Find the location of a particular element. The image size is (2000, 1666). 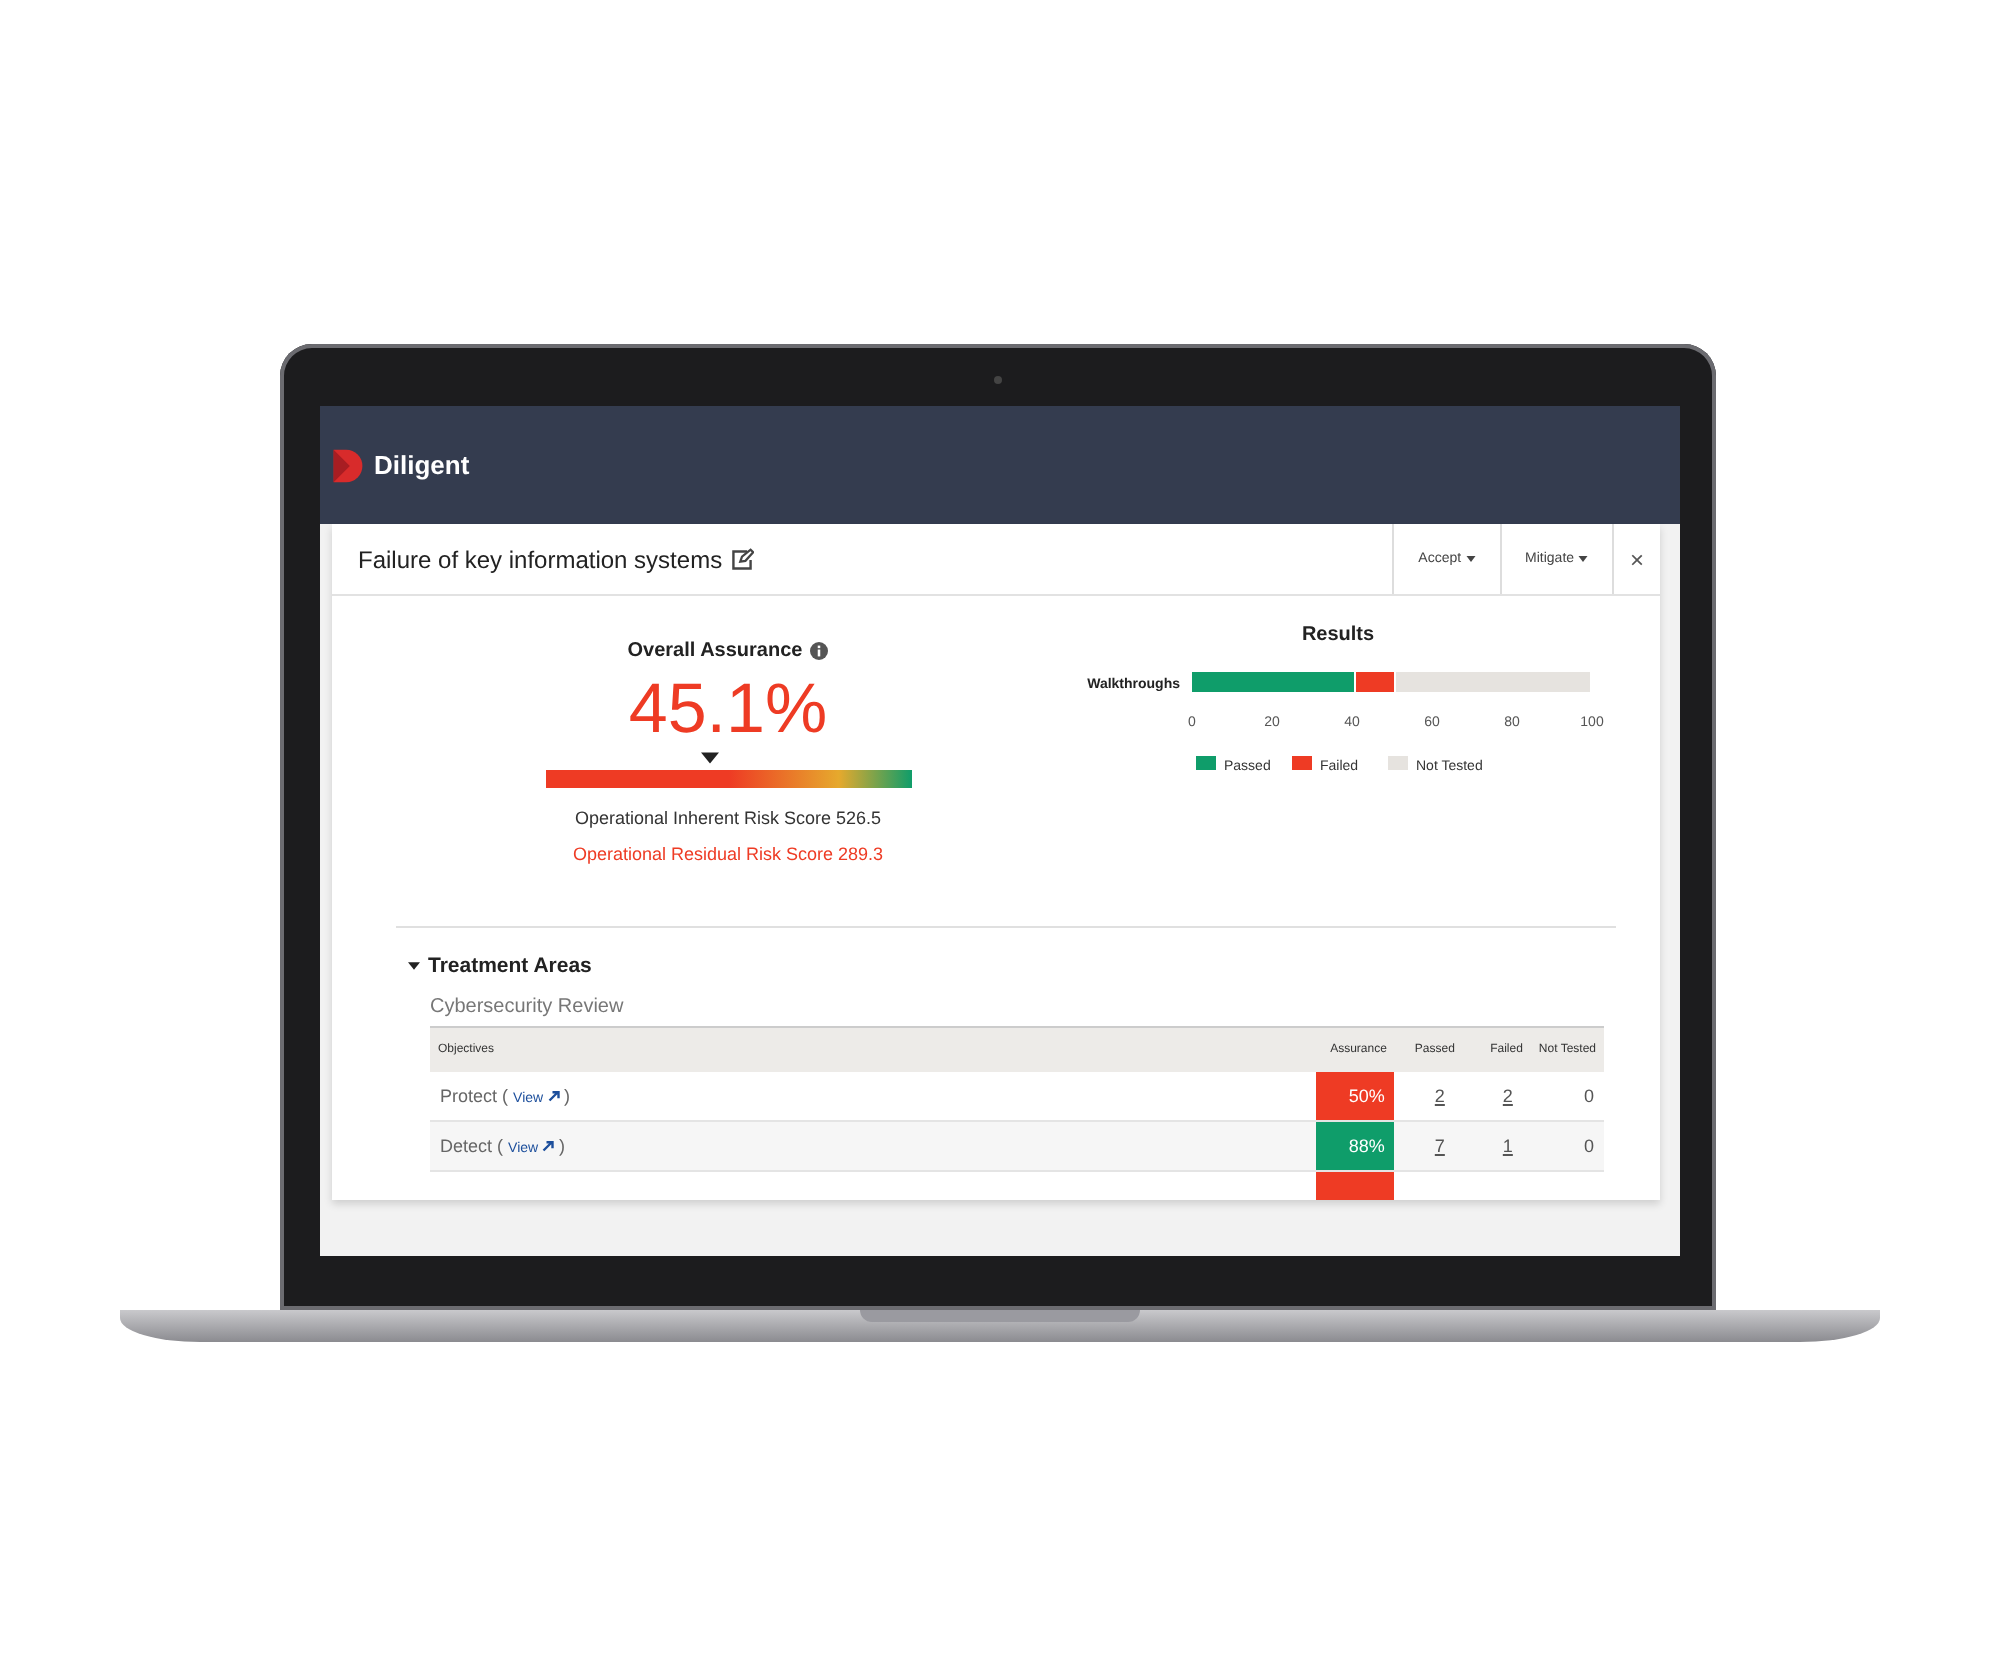

assurance-cell: 88% is located at coordinates (1355, 1146).